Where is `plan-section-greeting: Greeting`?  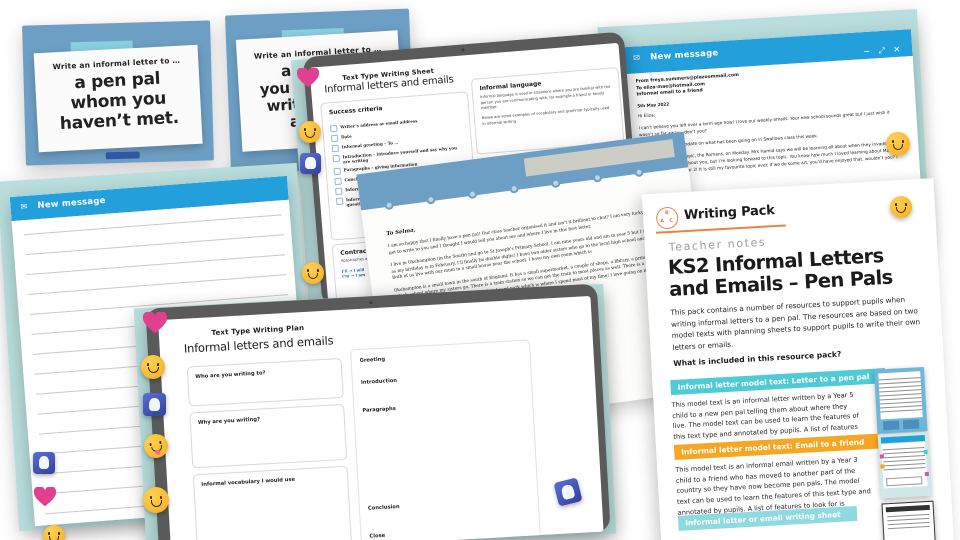
plan-section-greeting: Greeting is located at coordinates (372, 360).